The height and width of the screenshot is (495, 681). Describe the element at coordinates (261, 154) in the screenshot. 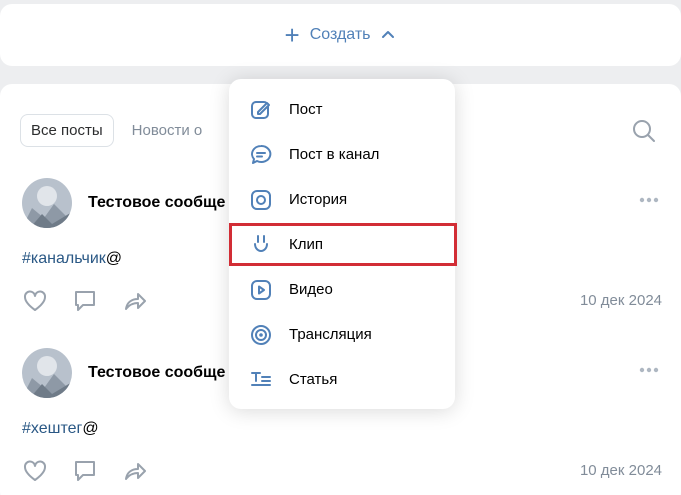

I see `message-icon` at that location.